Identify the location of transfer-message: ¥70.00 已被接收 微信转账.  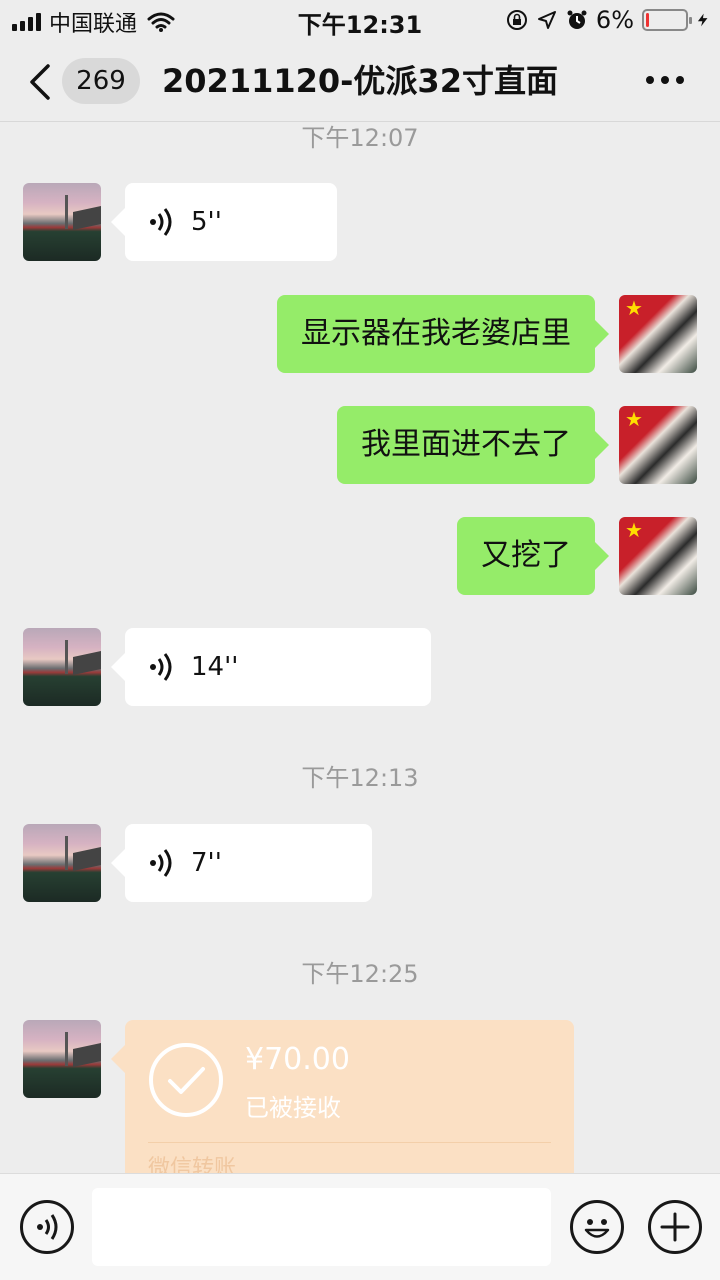
(342, 1100).